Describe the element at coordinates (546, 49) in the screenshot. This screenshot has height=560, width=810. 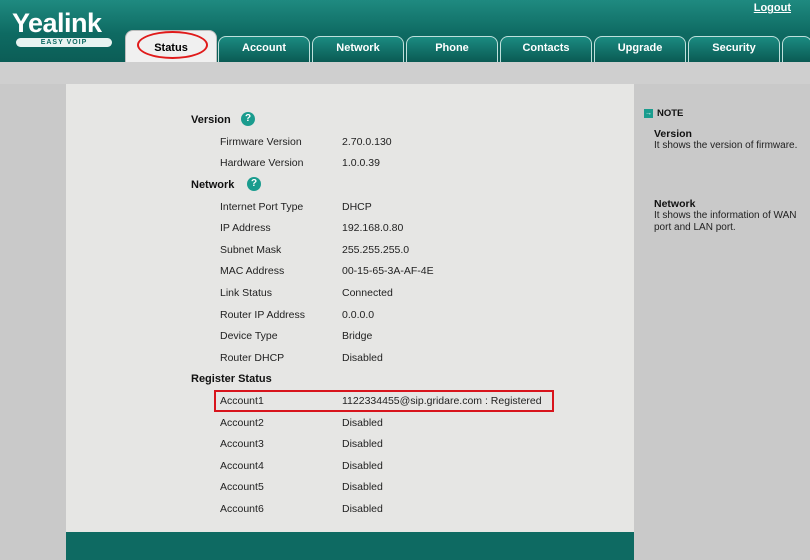
I see `tab-contacts: Contacts` at that location.